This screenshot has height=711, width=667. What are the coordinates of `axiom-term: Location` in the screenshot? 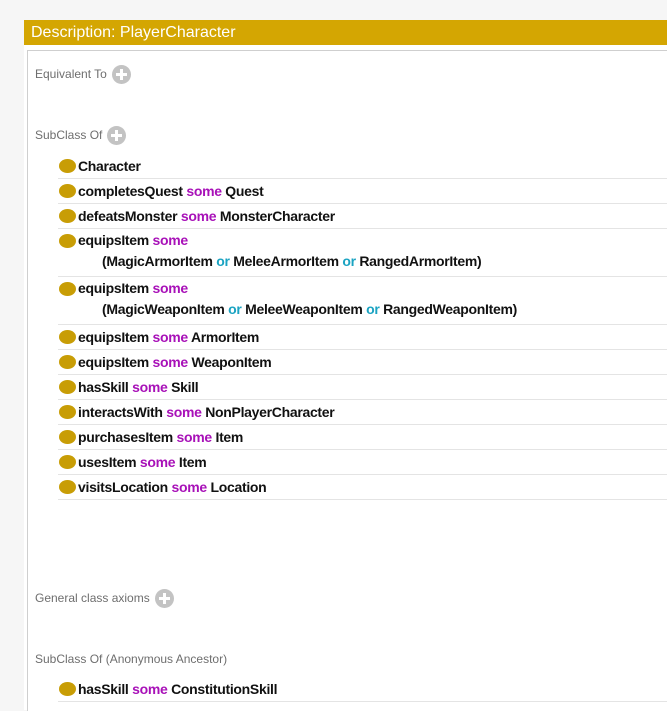 It's located at (238, 487).